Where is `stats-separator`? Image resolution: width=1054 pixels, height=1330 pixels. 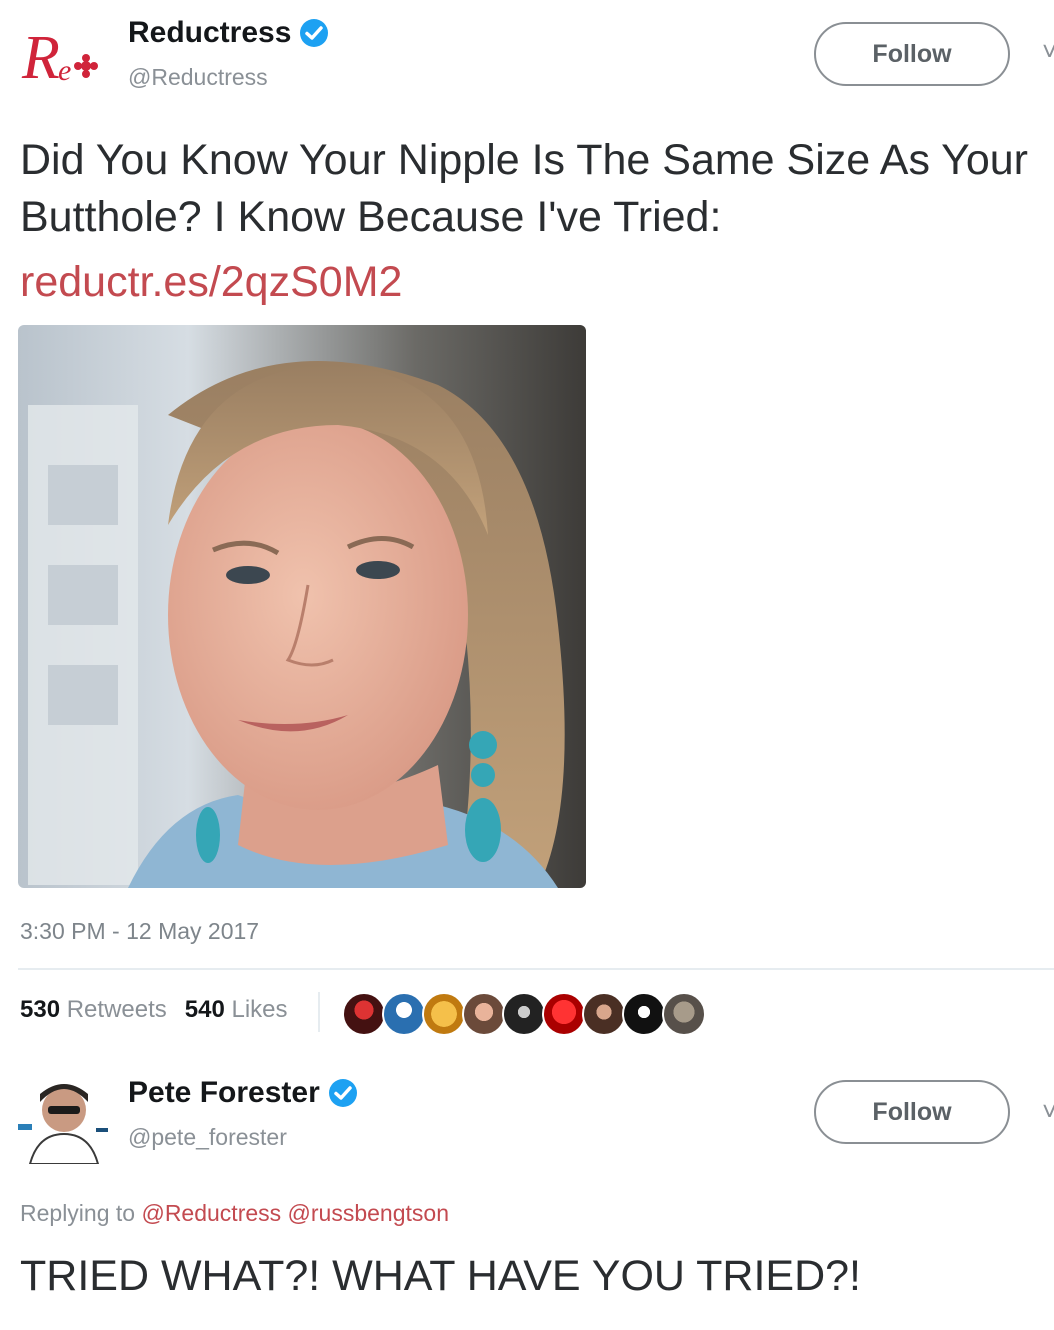
stats-separator is located at coordinates (319, 1012).